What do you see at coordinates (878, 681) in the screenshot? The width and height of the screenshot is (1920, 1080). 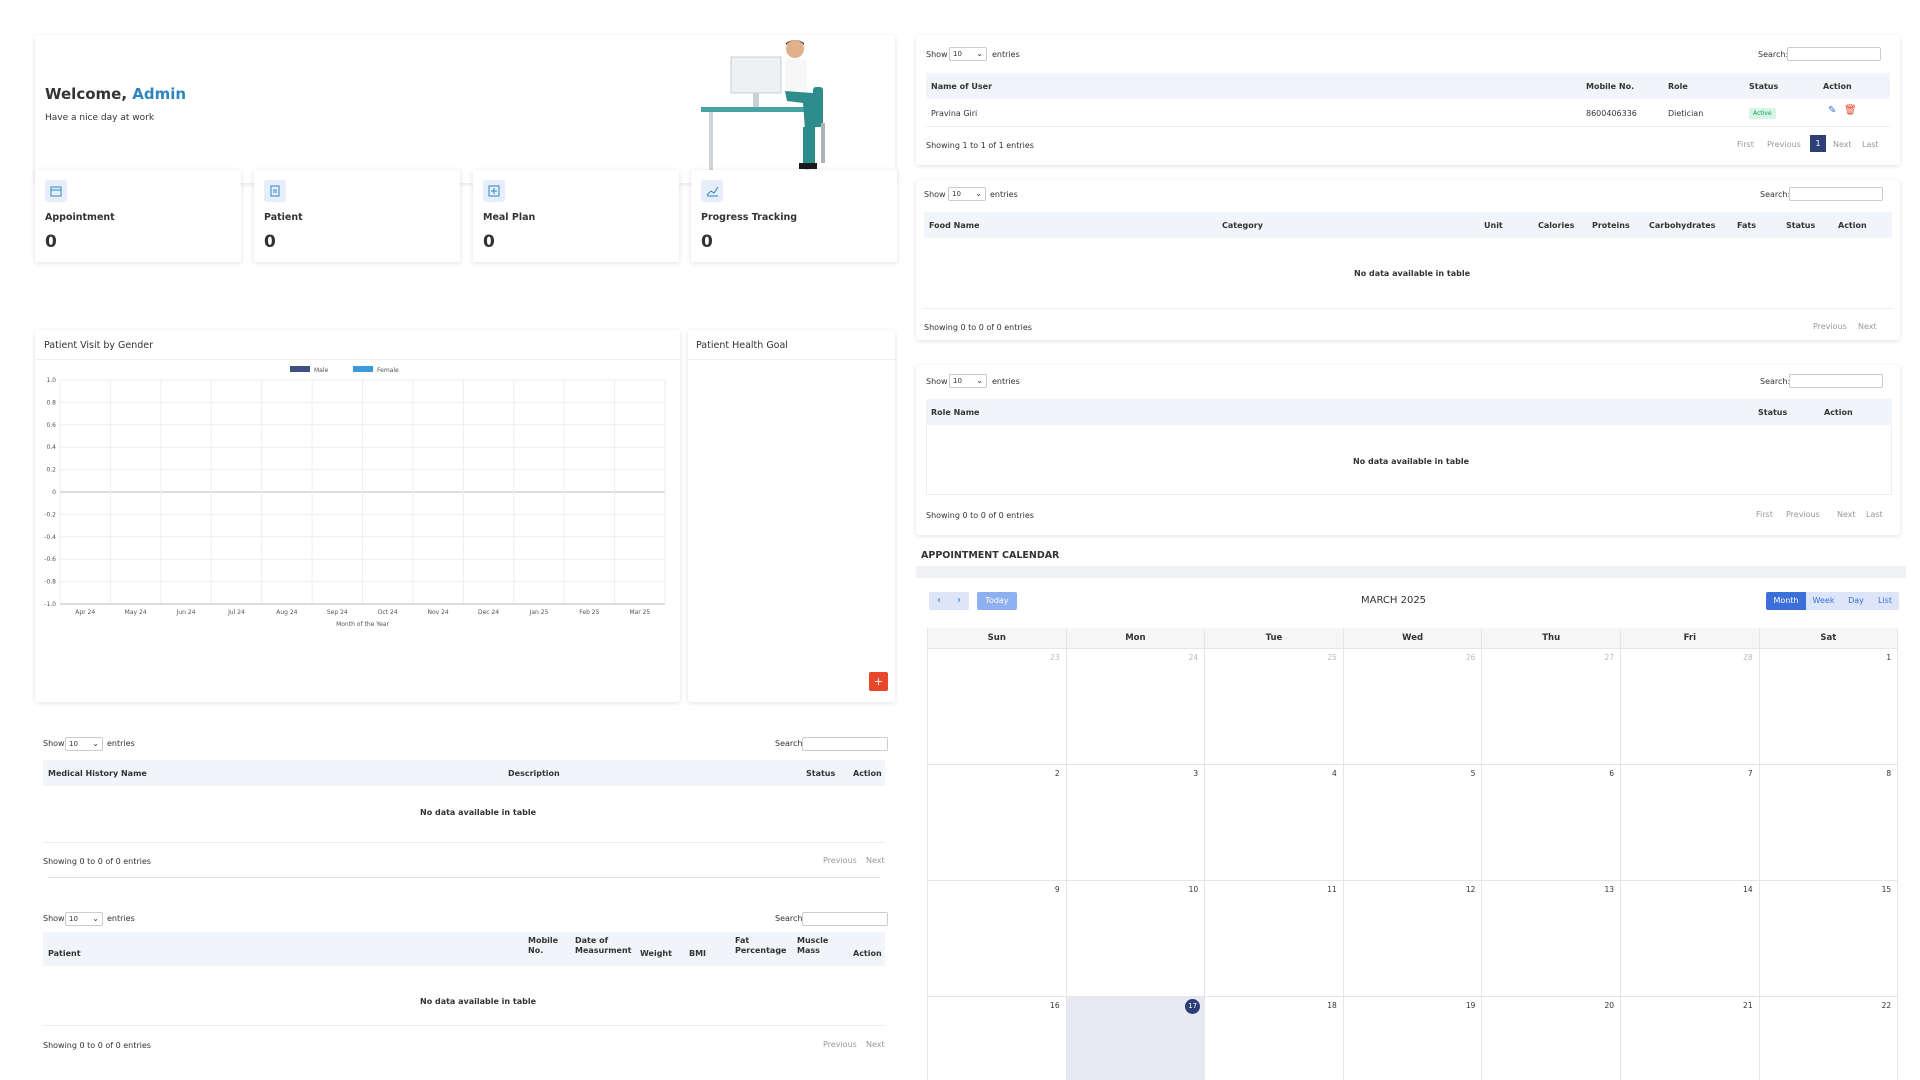 I see `add-health-goal-button: +` at bounding box center [878, 681].